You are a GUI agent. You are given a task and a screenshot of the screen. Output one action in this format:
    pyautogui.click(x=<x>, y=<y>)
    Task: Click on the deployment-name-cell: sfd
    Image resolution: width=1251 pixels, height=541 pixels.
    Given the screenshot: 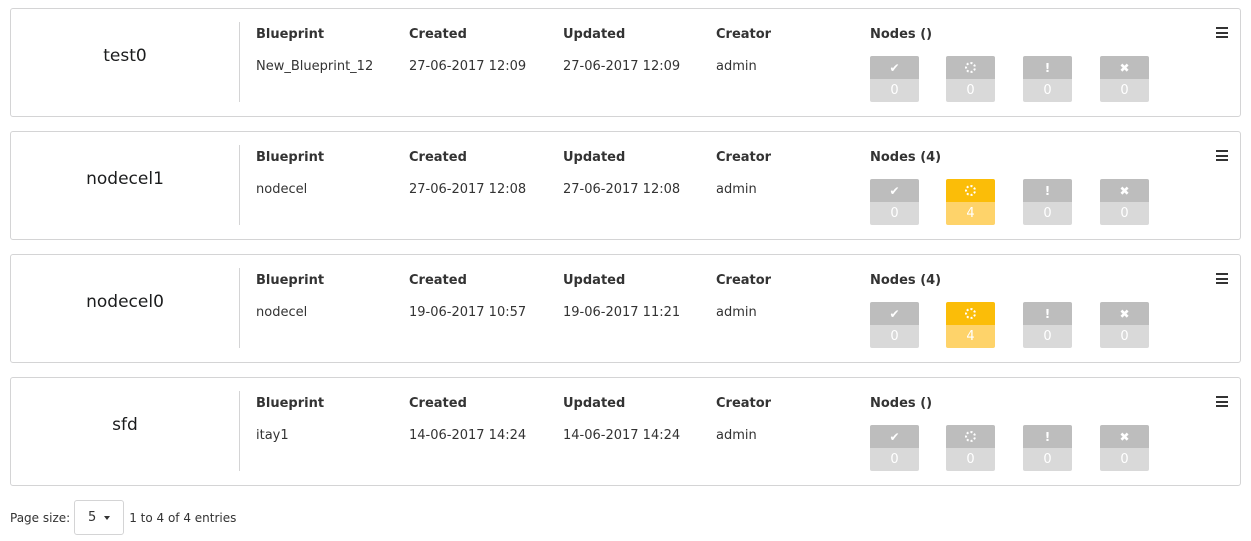 What is the action you would take?
    pyautogui.click(x=125, y=431)
    